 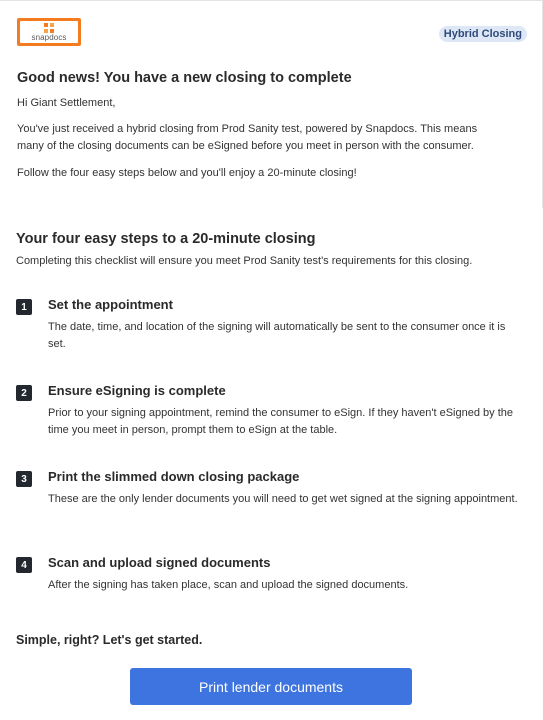 What do you see at coordinates (137, 390) in the screenshot?
I see `step-title: Ensure eSigning is complete` at bounding box center [137, 390].